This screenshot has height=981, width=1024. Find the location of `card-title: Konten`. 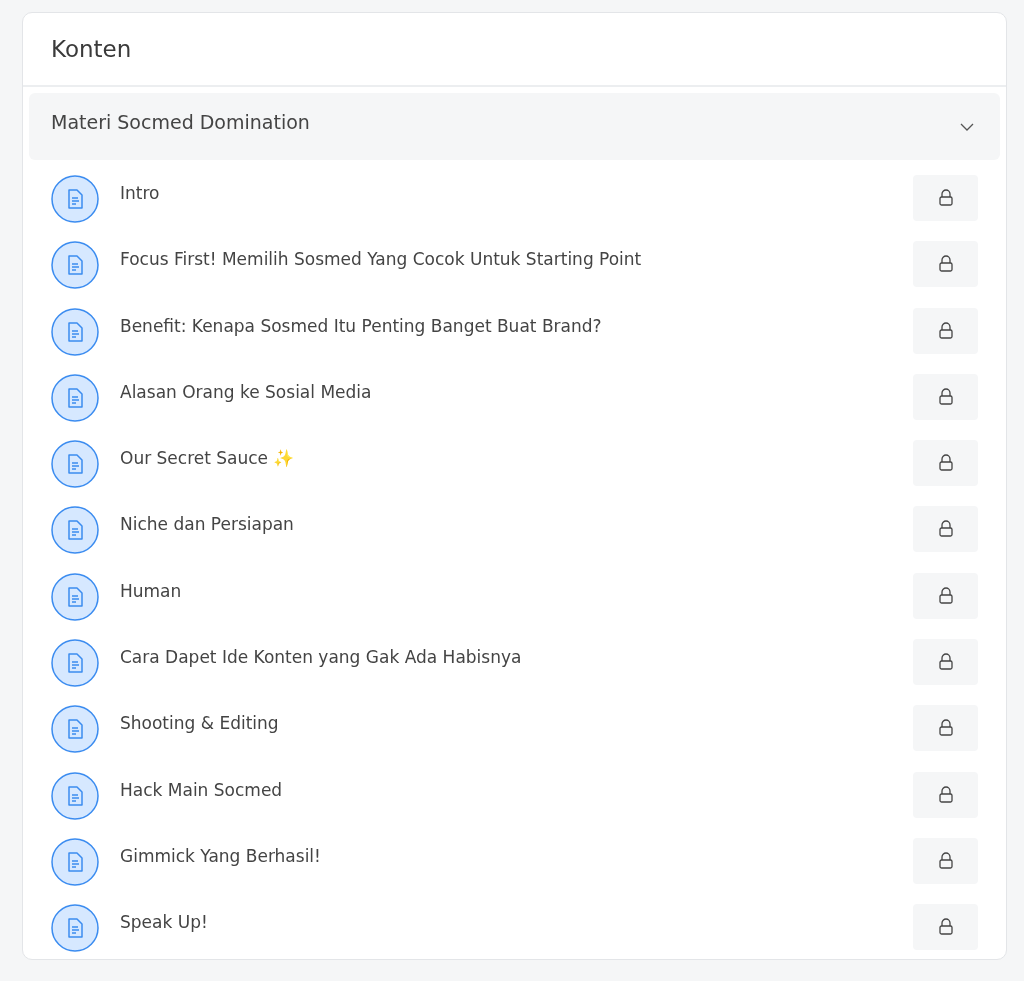

card-title: Konten is located at coordinates (91, 49).